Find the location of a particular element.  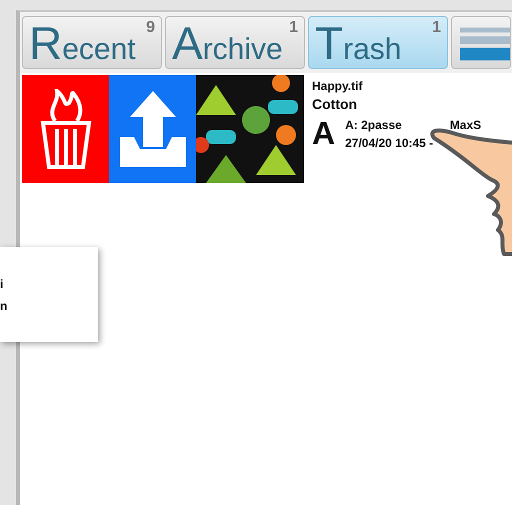

trash-tile is located at coordinates (65, 129).